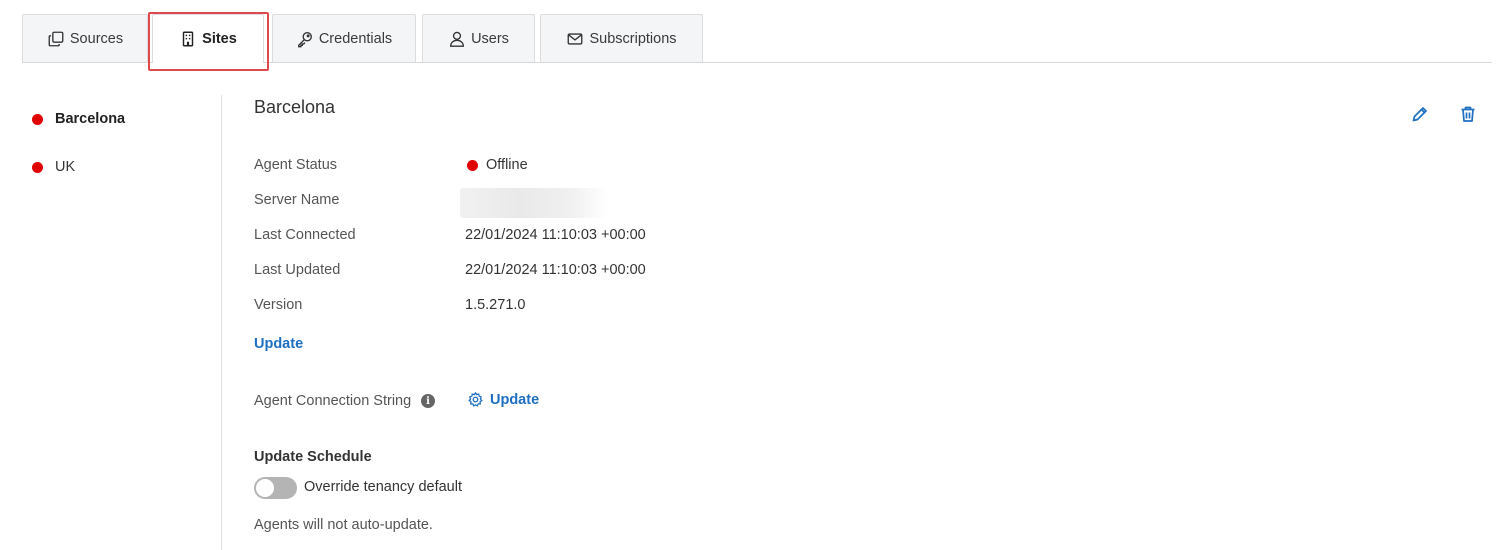  Describe the element at coordinates (90, 119) in the screenshot. I see `site-item-label: Barcelona` at that location.